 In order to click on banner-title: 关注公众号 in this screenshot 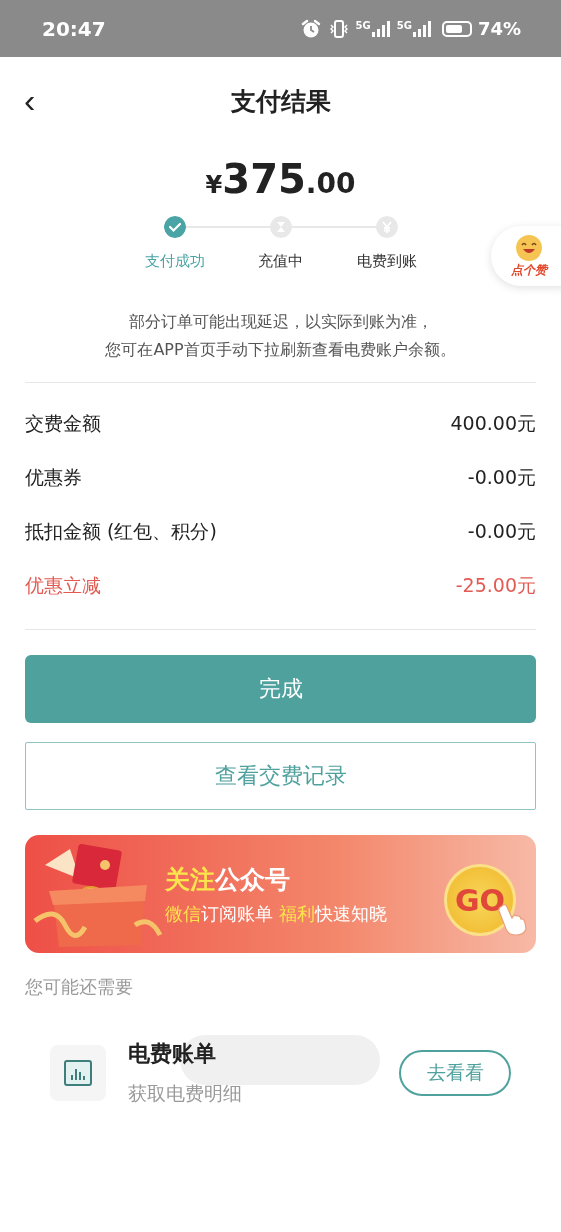, I will do `click(228, 879)`.